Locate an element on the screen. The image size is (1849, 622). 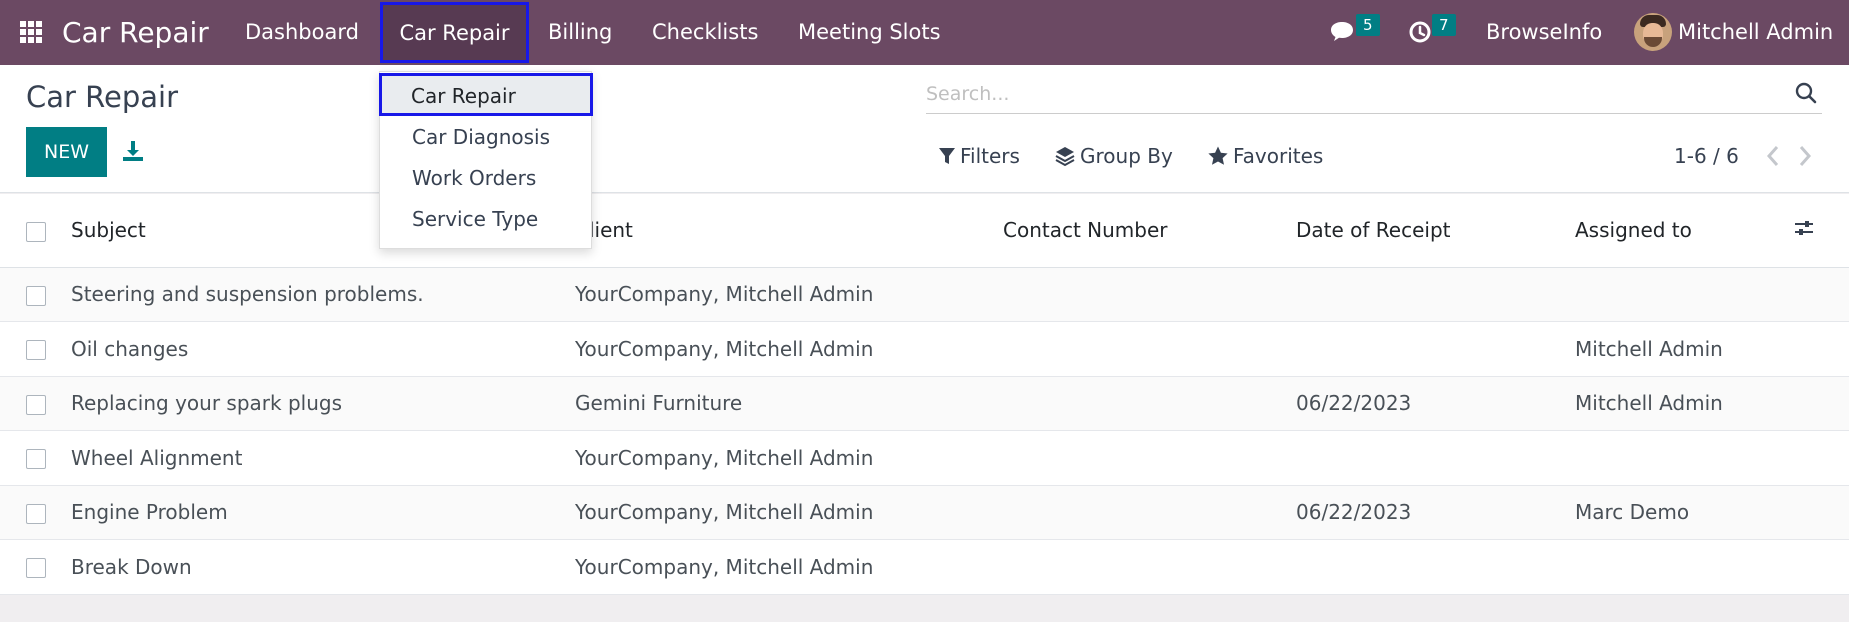
optional-columns-cell is located at coordinates (1821, 231).